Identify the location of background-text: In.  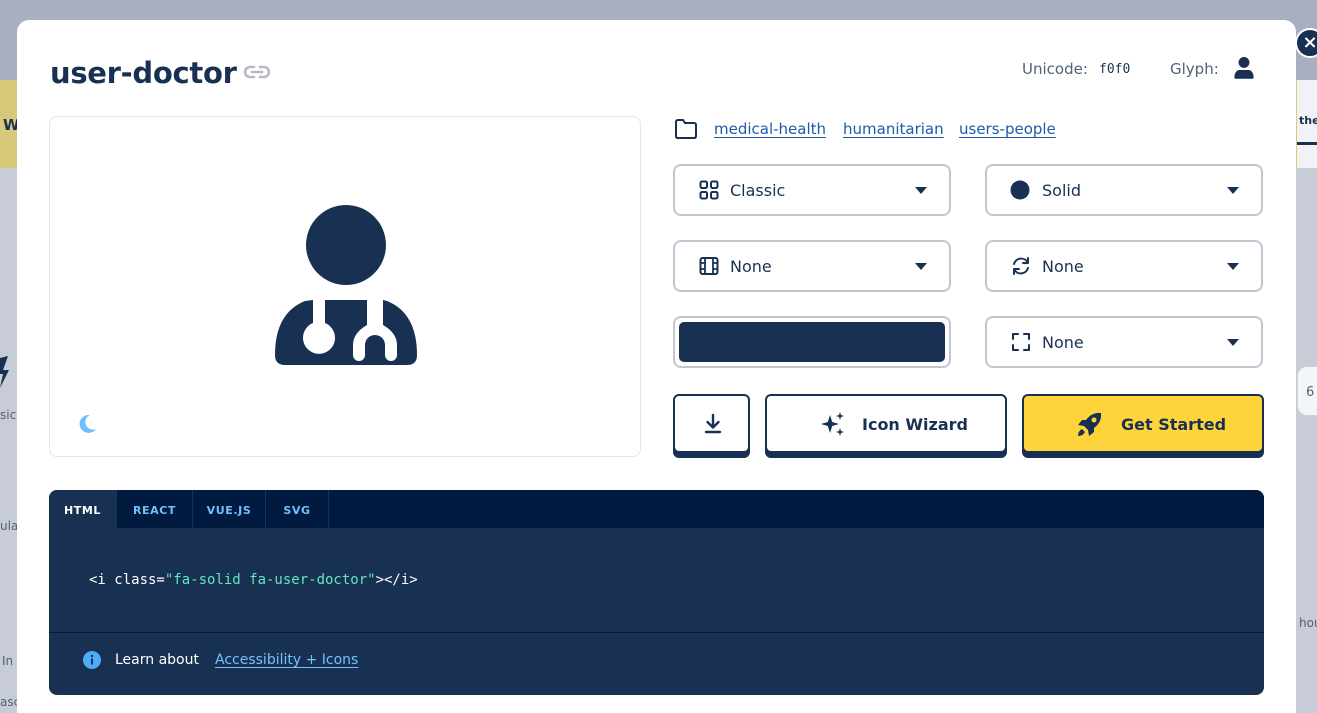
(8, 661).